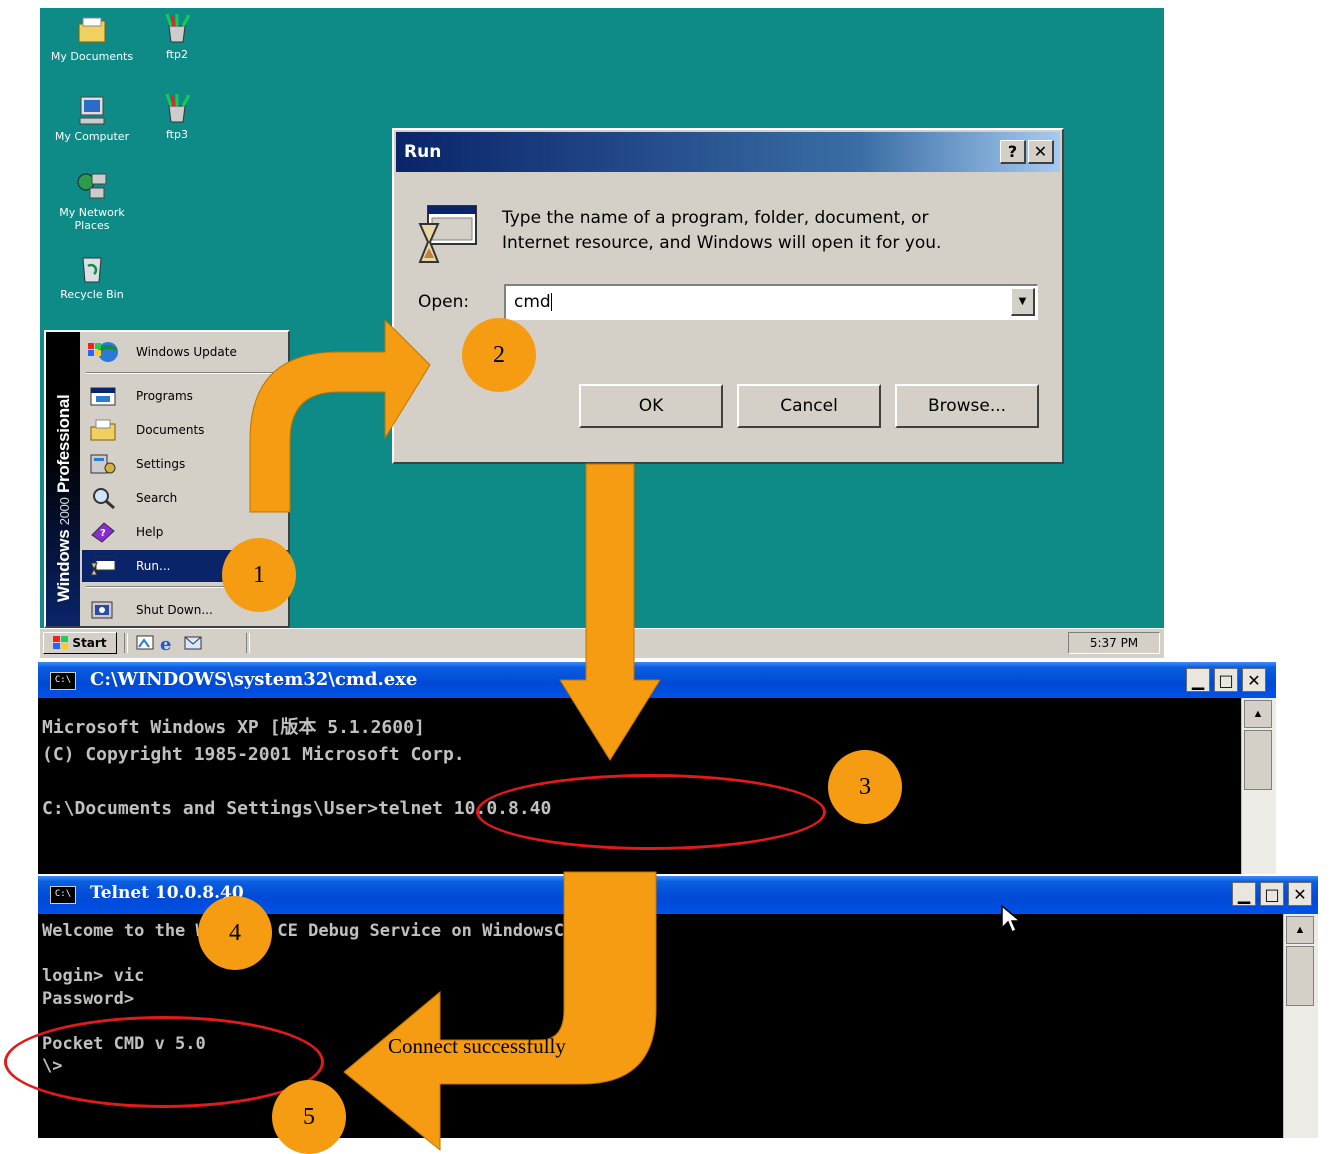 This screenshot has height=1154, width=1331. What do you see at coordinates (610, 612) in the screenshot?
I see `arrow-2-to-cmd` at bounding box center [610, 612].